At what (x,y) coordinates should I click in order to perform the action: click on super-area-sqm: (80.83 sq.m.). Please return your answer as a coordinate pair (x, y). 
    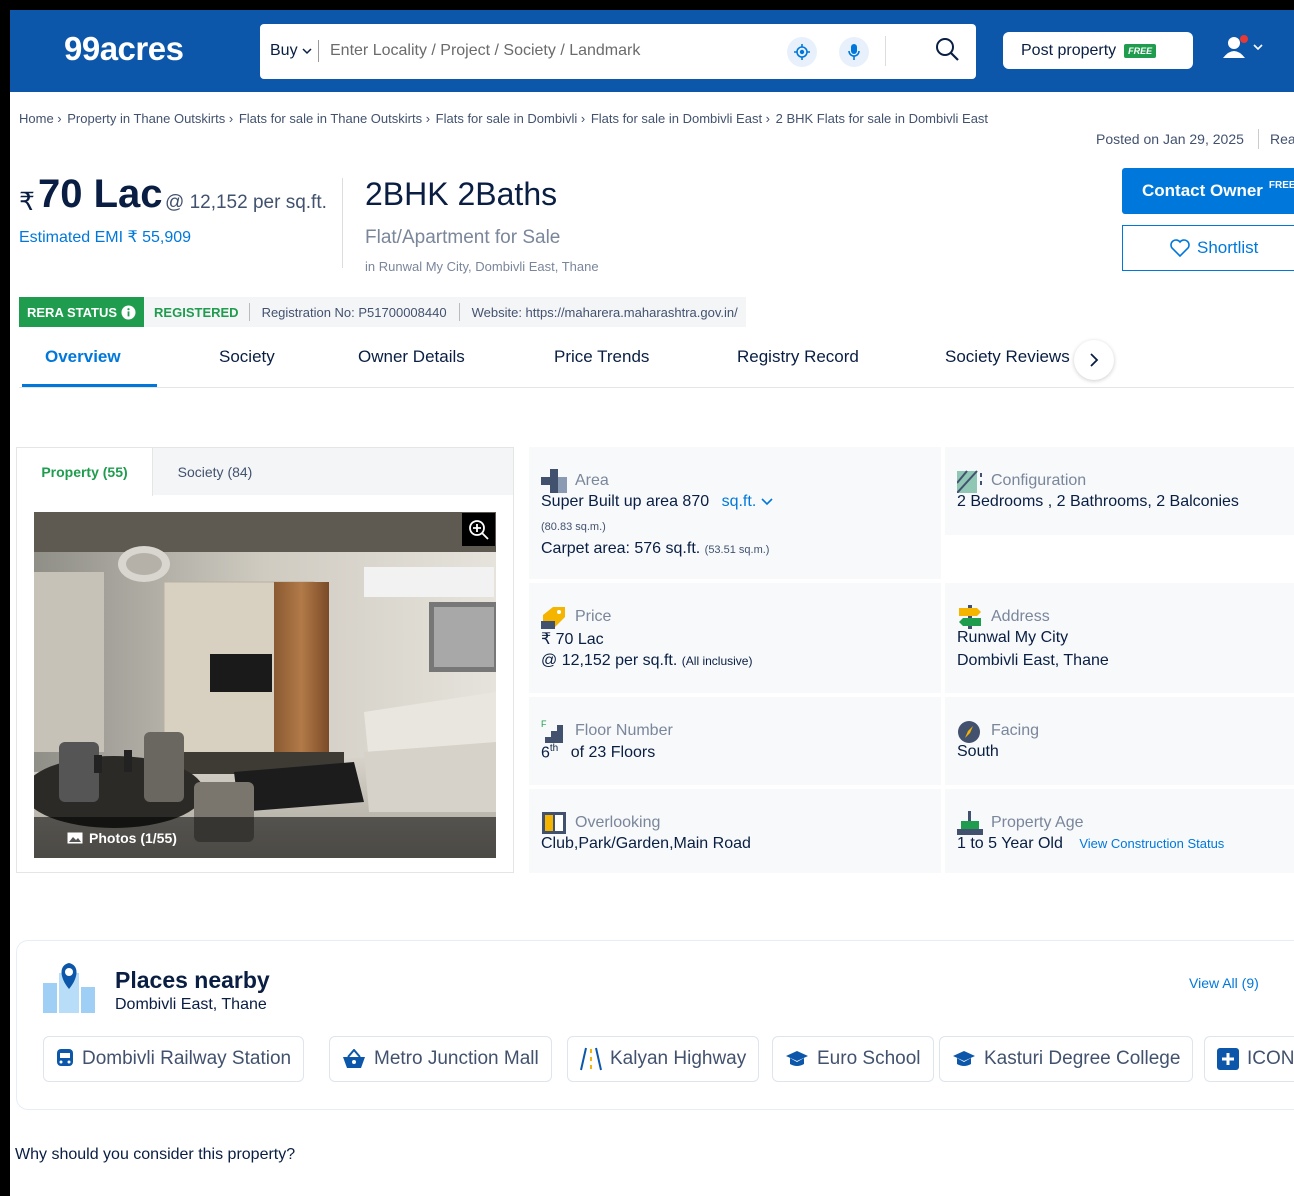
    Looking at the image, I should click on (573, 527).